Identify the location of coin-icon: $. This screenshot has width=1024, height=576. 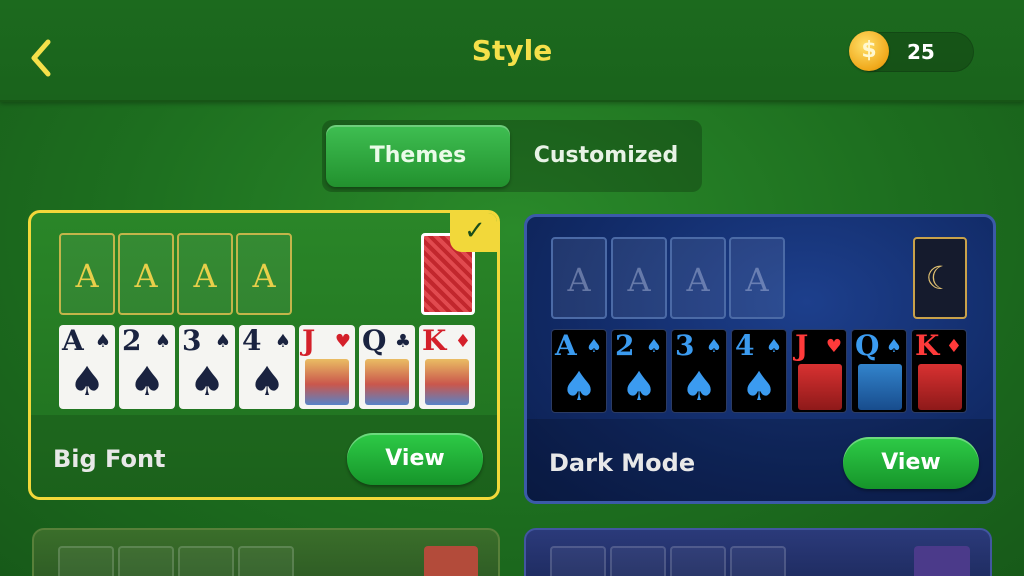
(869, 51).